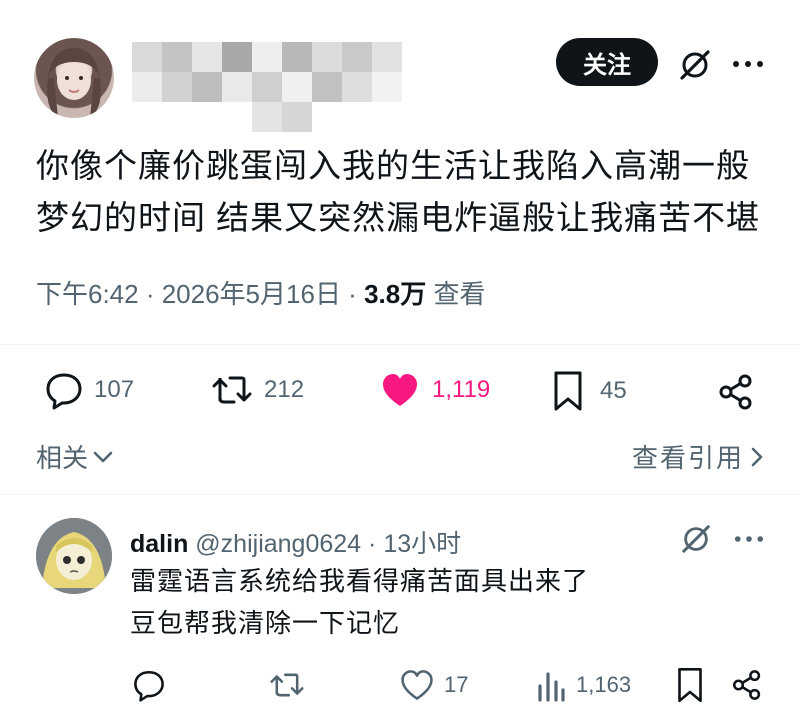 The image size is (800, 724). I want to click on reply-text: 雷霆语言系统给我看得痛苦面具出来了 豆包帮我清除一下记忆, so click(359, 602).